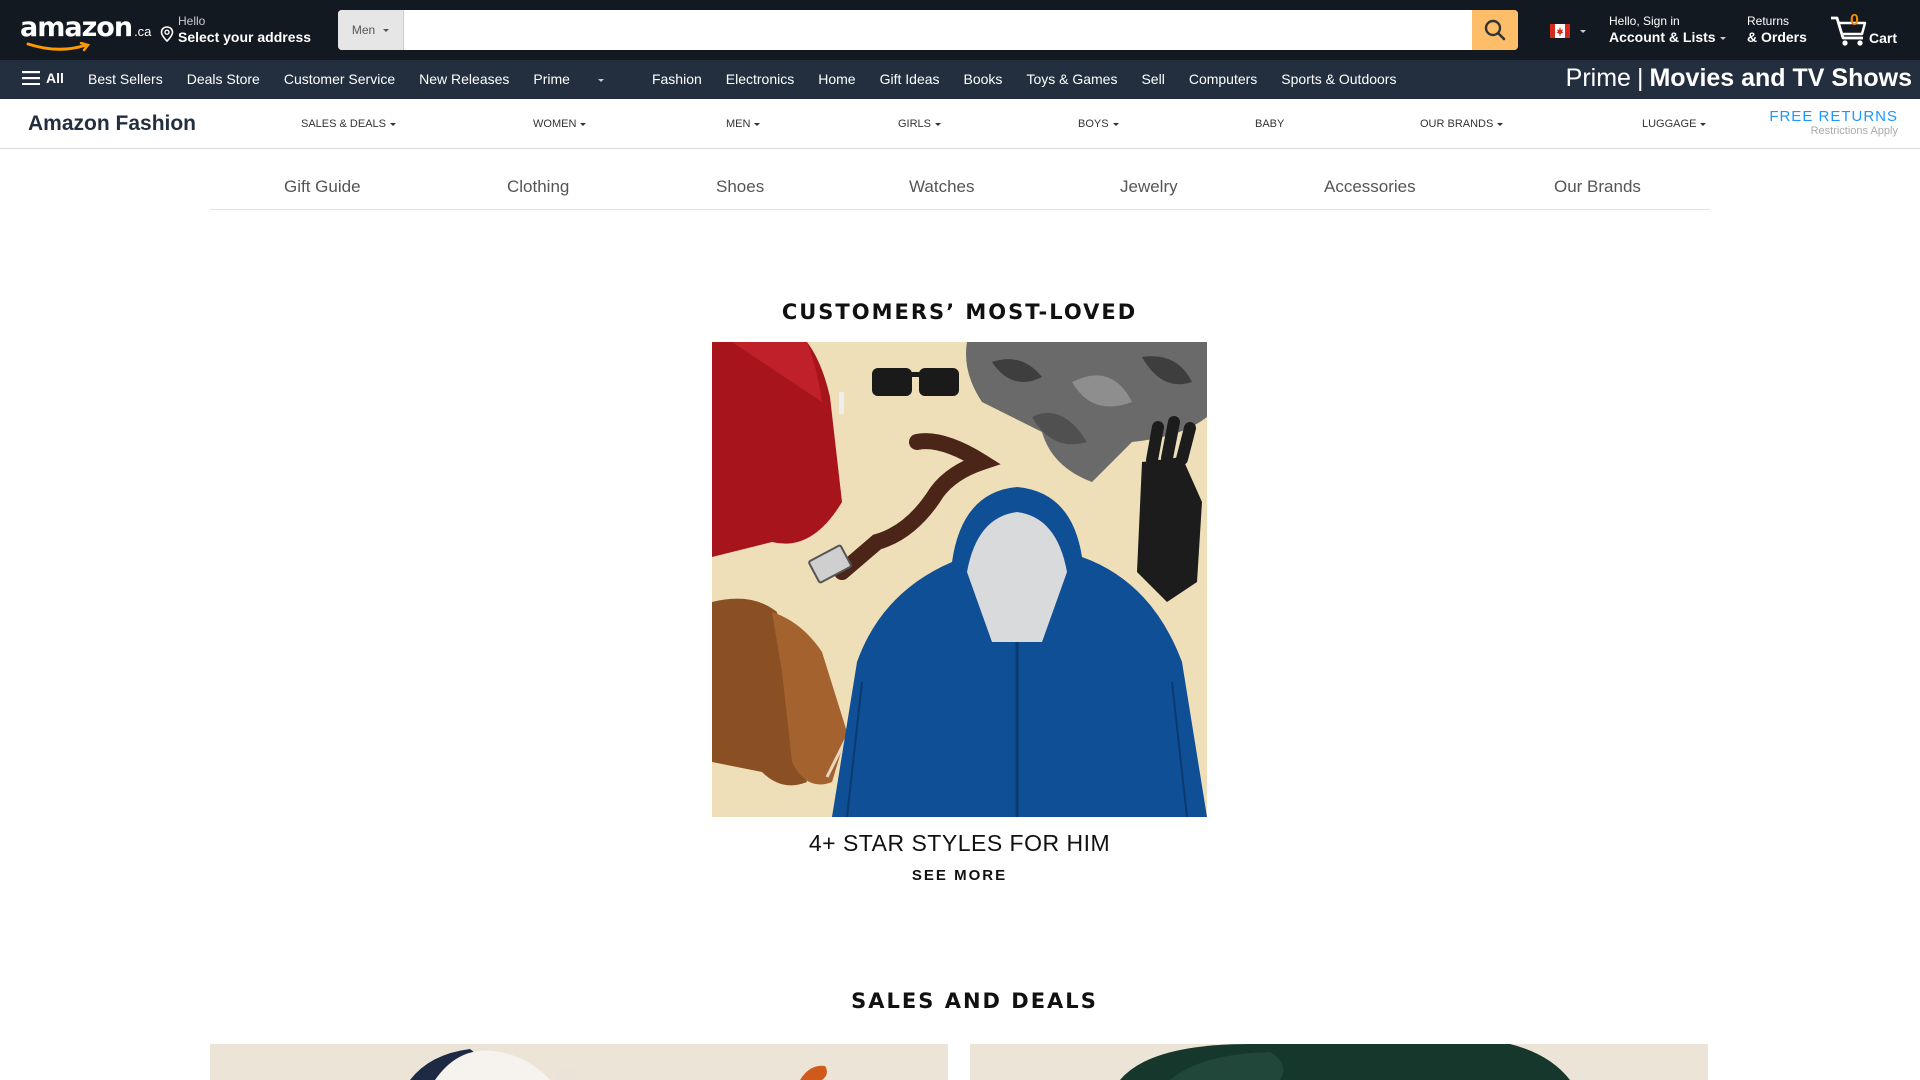 Image resolution: width=1920 pixels, height=1080 pixels. I want to click on deliver-address: Select your address, so click(245, 37).